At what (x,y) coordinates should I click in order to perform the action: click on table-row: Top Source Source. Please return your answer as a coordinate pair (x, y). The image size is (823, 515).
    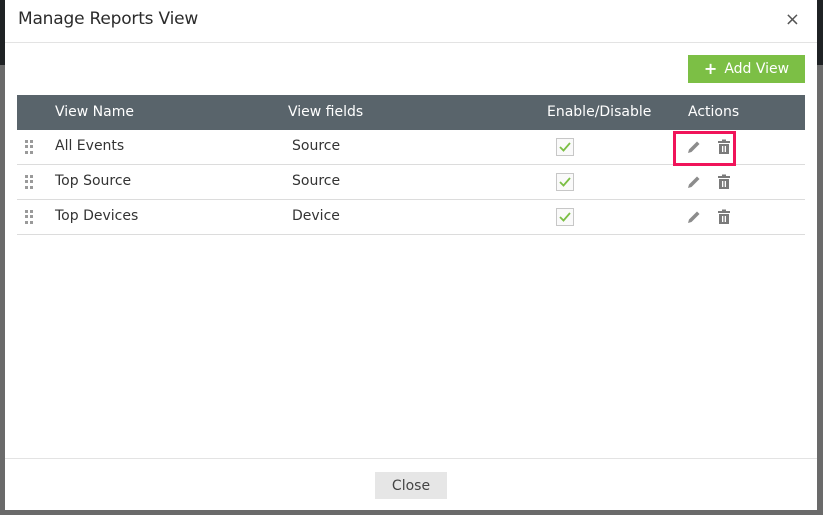
    Looking at the image, I should click on (411, 182).